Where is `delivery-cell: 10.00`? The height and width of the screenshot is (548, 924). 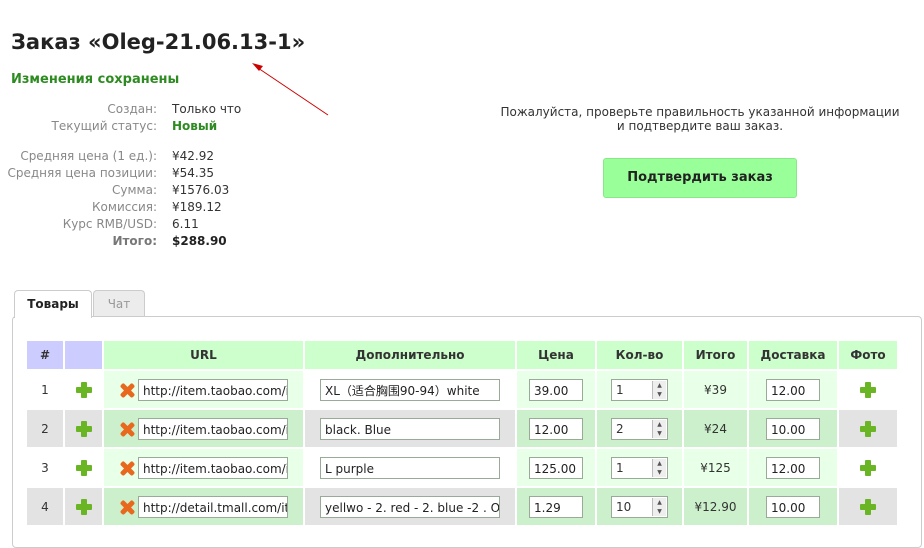 delivery-cell: 10.00 is located at coordinates (793, 506).